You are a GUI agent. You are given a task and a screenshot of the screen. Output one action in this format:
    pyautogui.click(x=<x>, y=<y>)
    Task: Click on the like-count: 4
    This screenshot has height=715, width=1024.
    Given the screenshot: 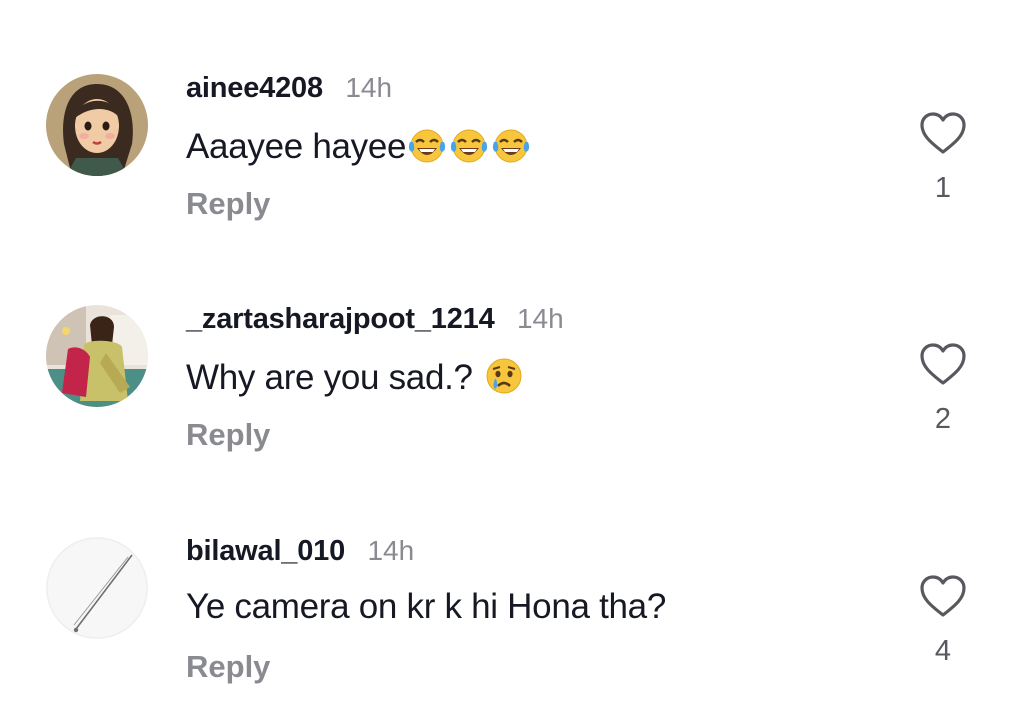 What is the action you would take?
    pyautogui.click(x=943, y=651)
    